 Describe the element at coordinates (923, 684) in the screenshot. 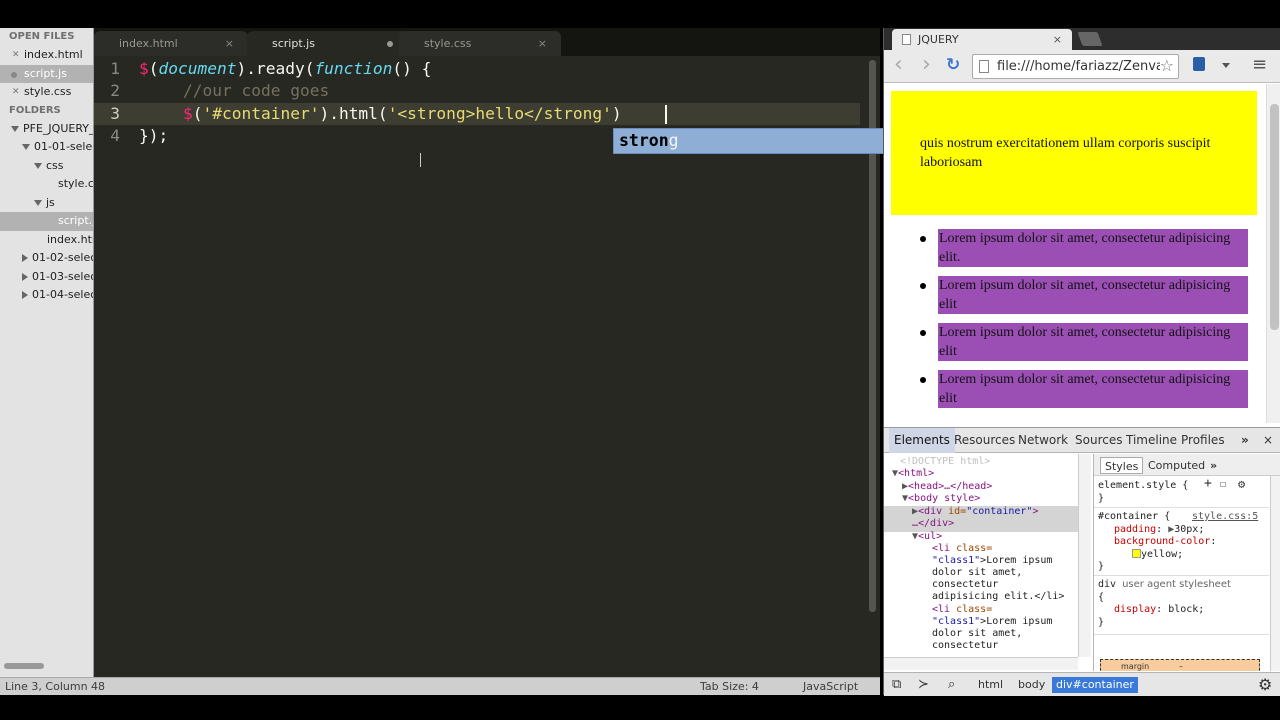

I see `console-icon: ≻` at that location.